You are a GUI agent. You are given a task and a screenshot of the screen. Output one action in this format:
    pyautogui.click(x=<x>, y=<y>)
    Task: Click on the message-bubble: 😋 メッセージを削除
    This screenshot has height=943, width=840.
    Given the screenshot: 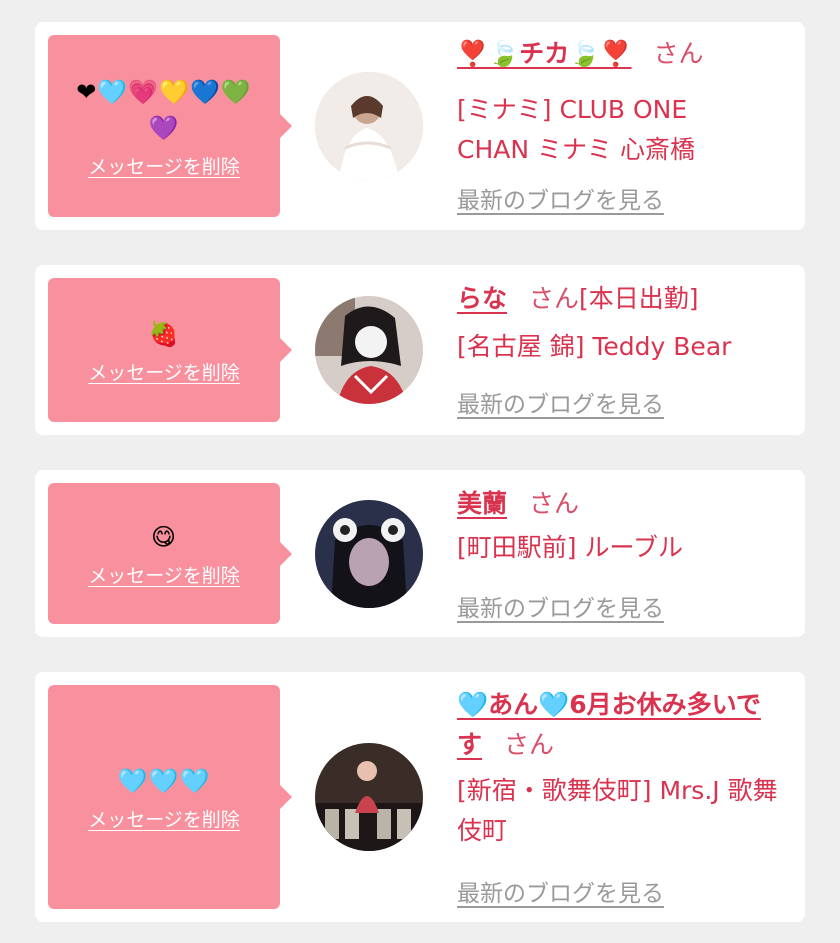 What is the action you would take?
    pyautogui.click(x=170, y=553)
    